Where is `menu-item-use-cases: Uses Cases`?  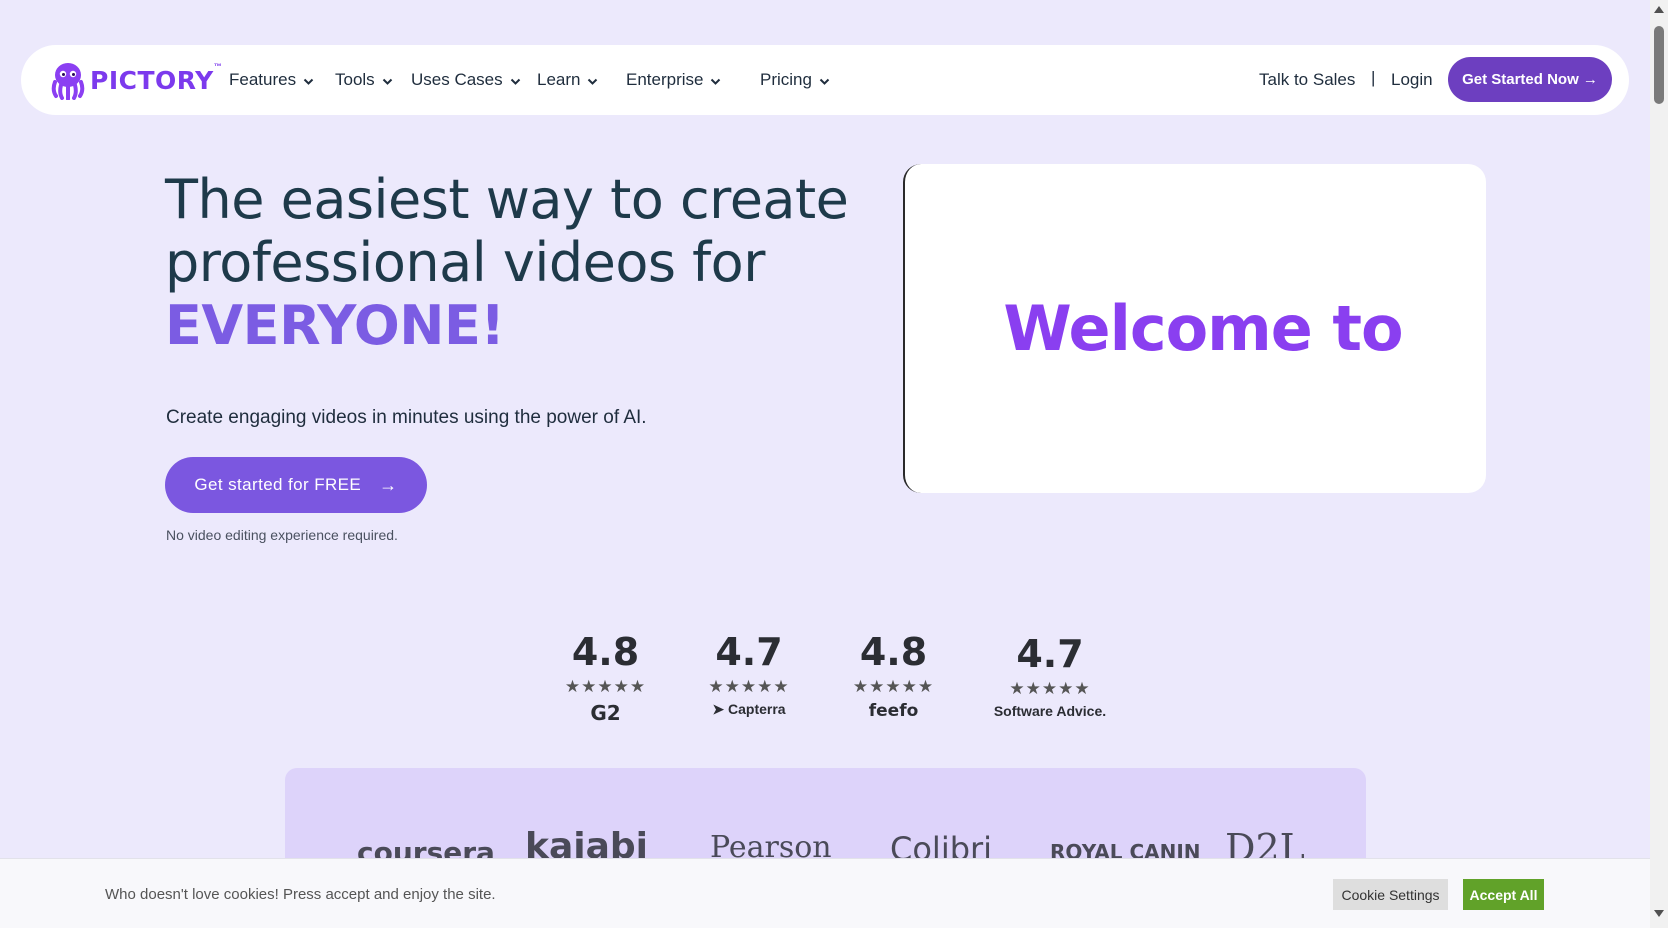 menu-item-use-cases: Uses Cases is located at coordinates (466, 80).